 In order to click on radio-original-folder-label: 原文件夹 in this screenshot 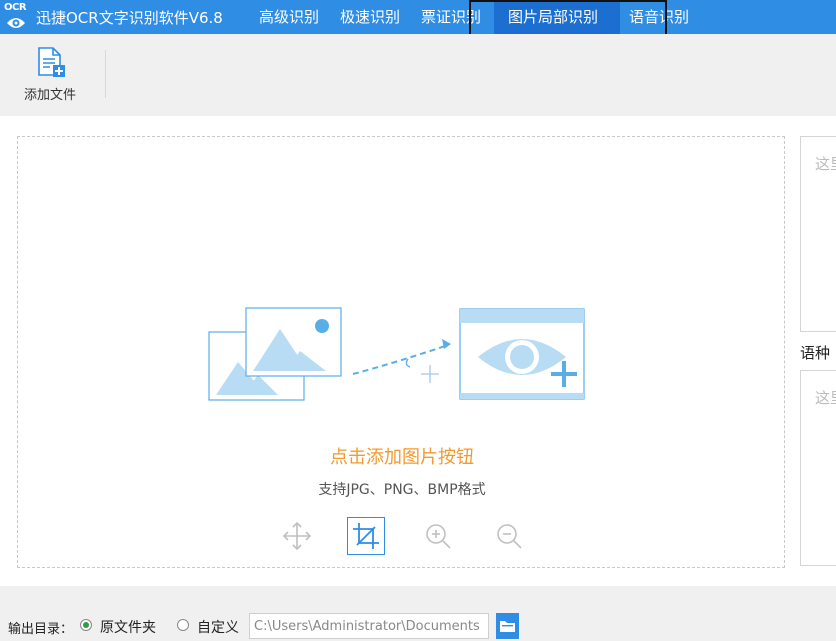, I will do `click(128, 627)`.